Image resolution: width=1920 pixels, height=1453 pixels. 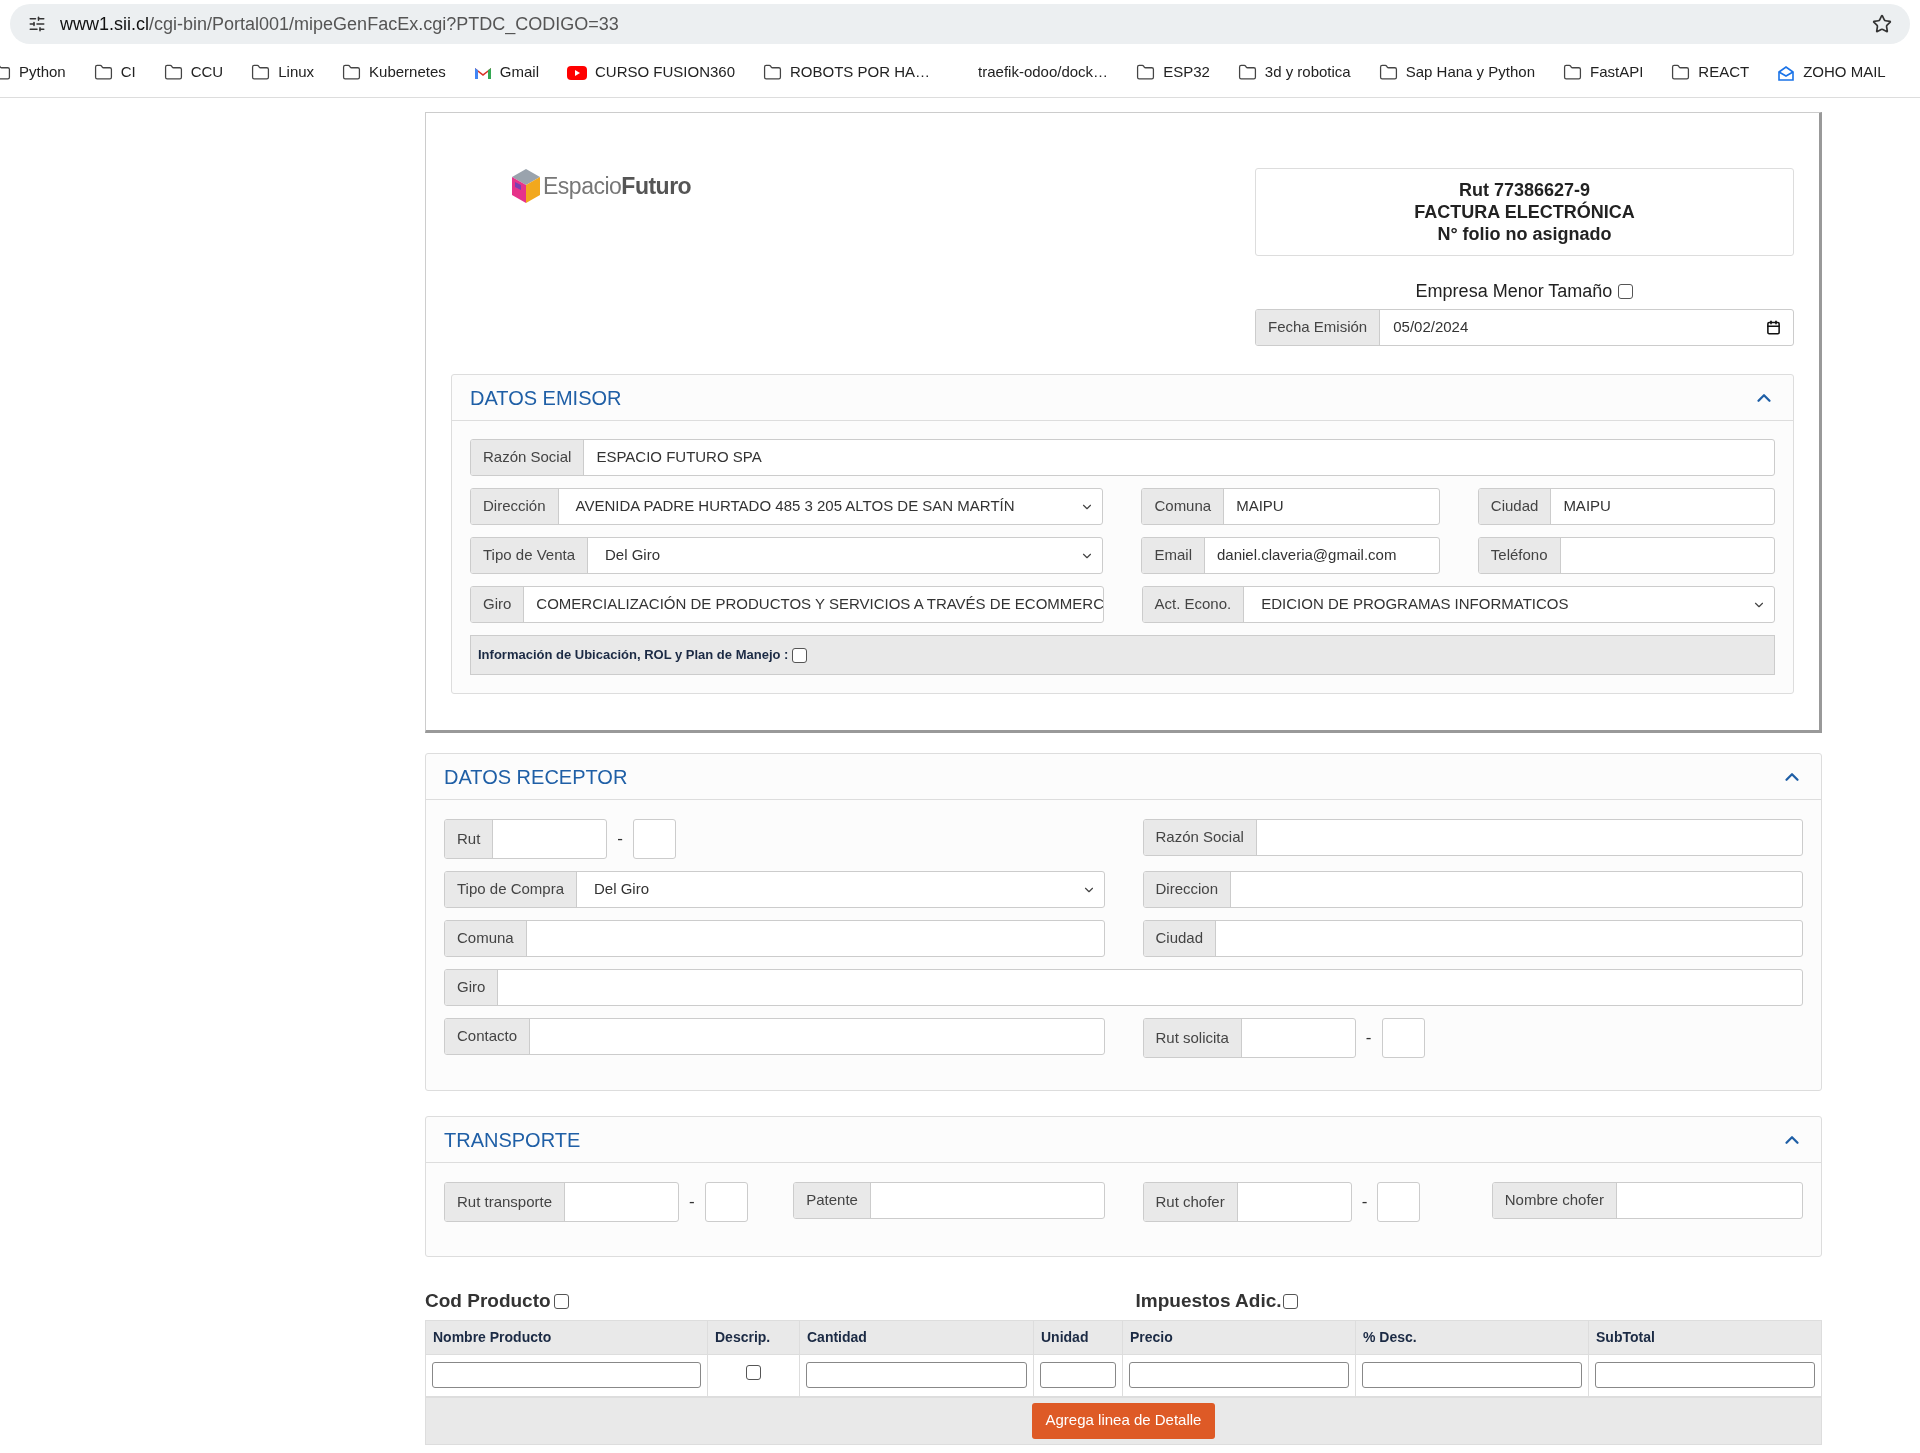 I want to click on text-field: Nombre chofer, so click(x=1647, y=1200).